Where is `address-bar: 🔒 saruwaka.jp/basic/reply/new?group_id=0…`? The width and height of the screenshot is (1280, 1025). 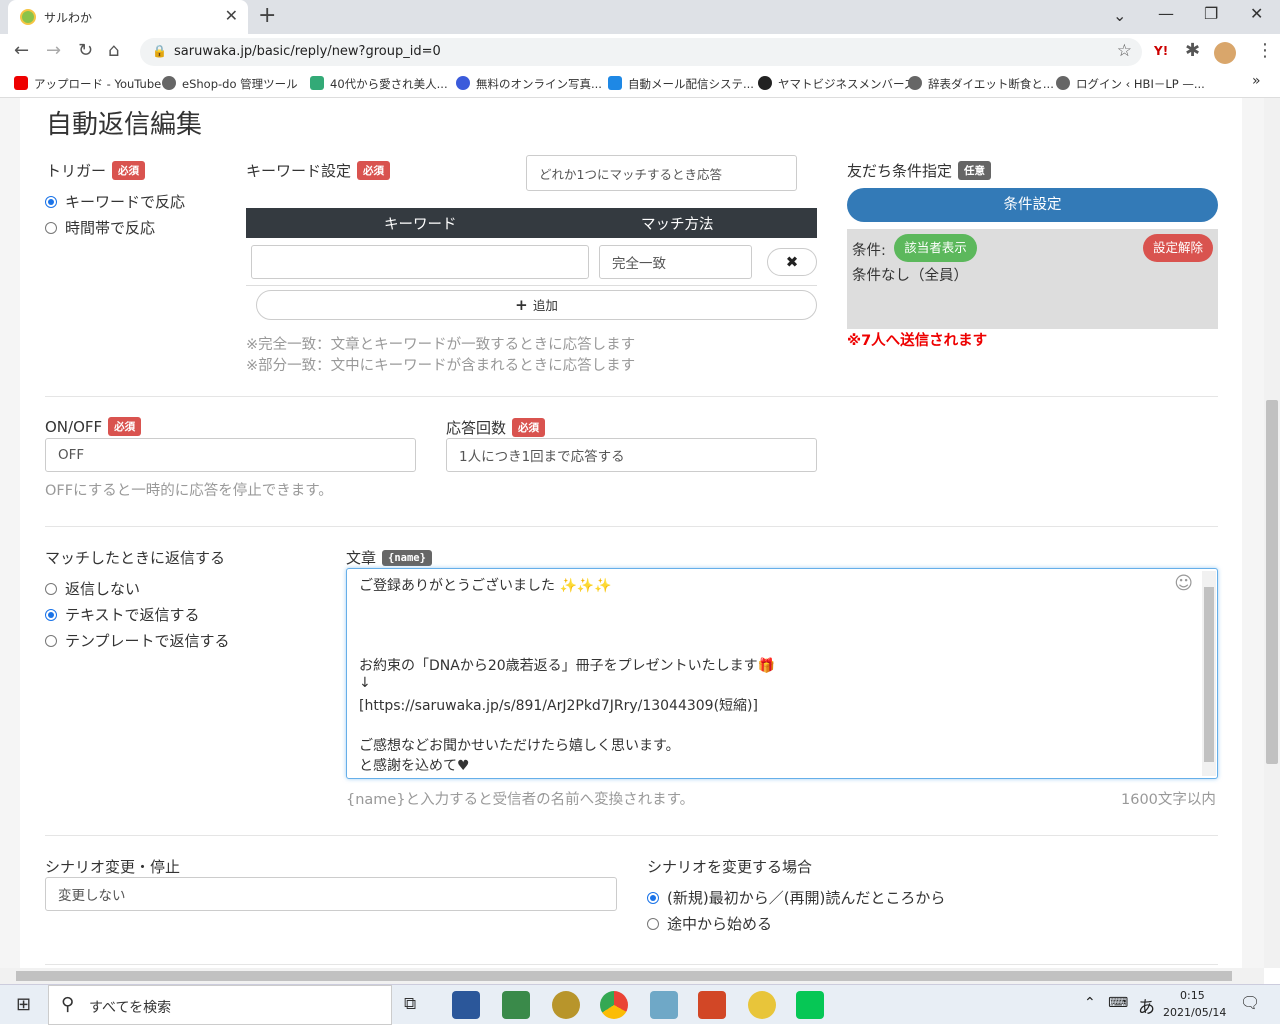
address-bar: 🔒 saruwaka.jp/basic/reply/new?group_id=0… is located at coordinates (641, 52).